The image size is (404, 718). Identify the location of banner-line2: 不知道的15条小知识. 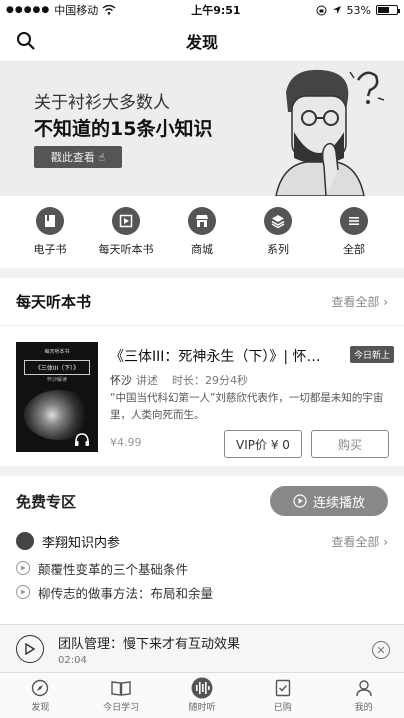
(123, 129).